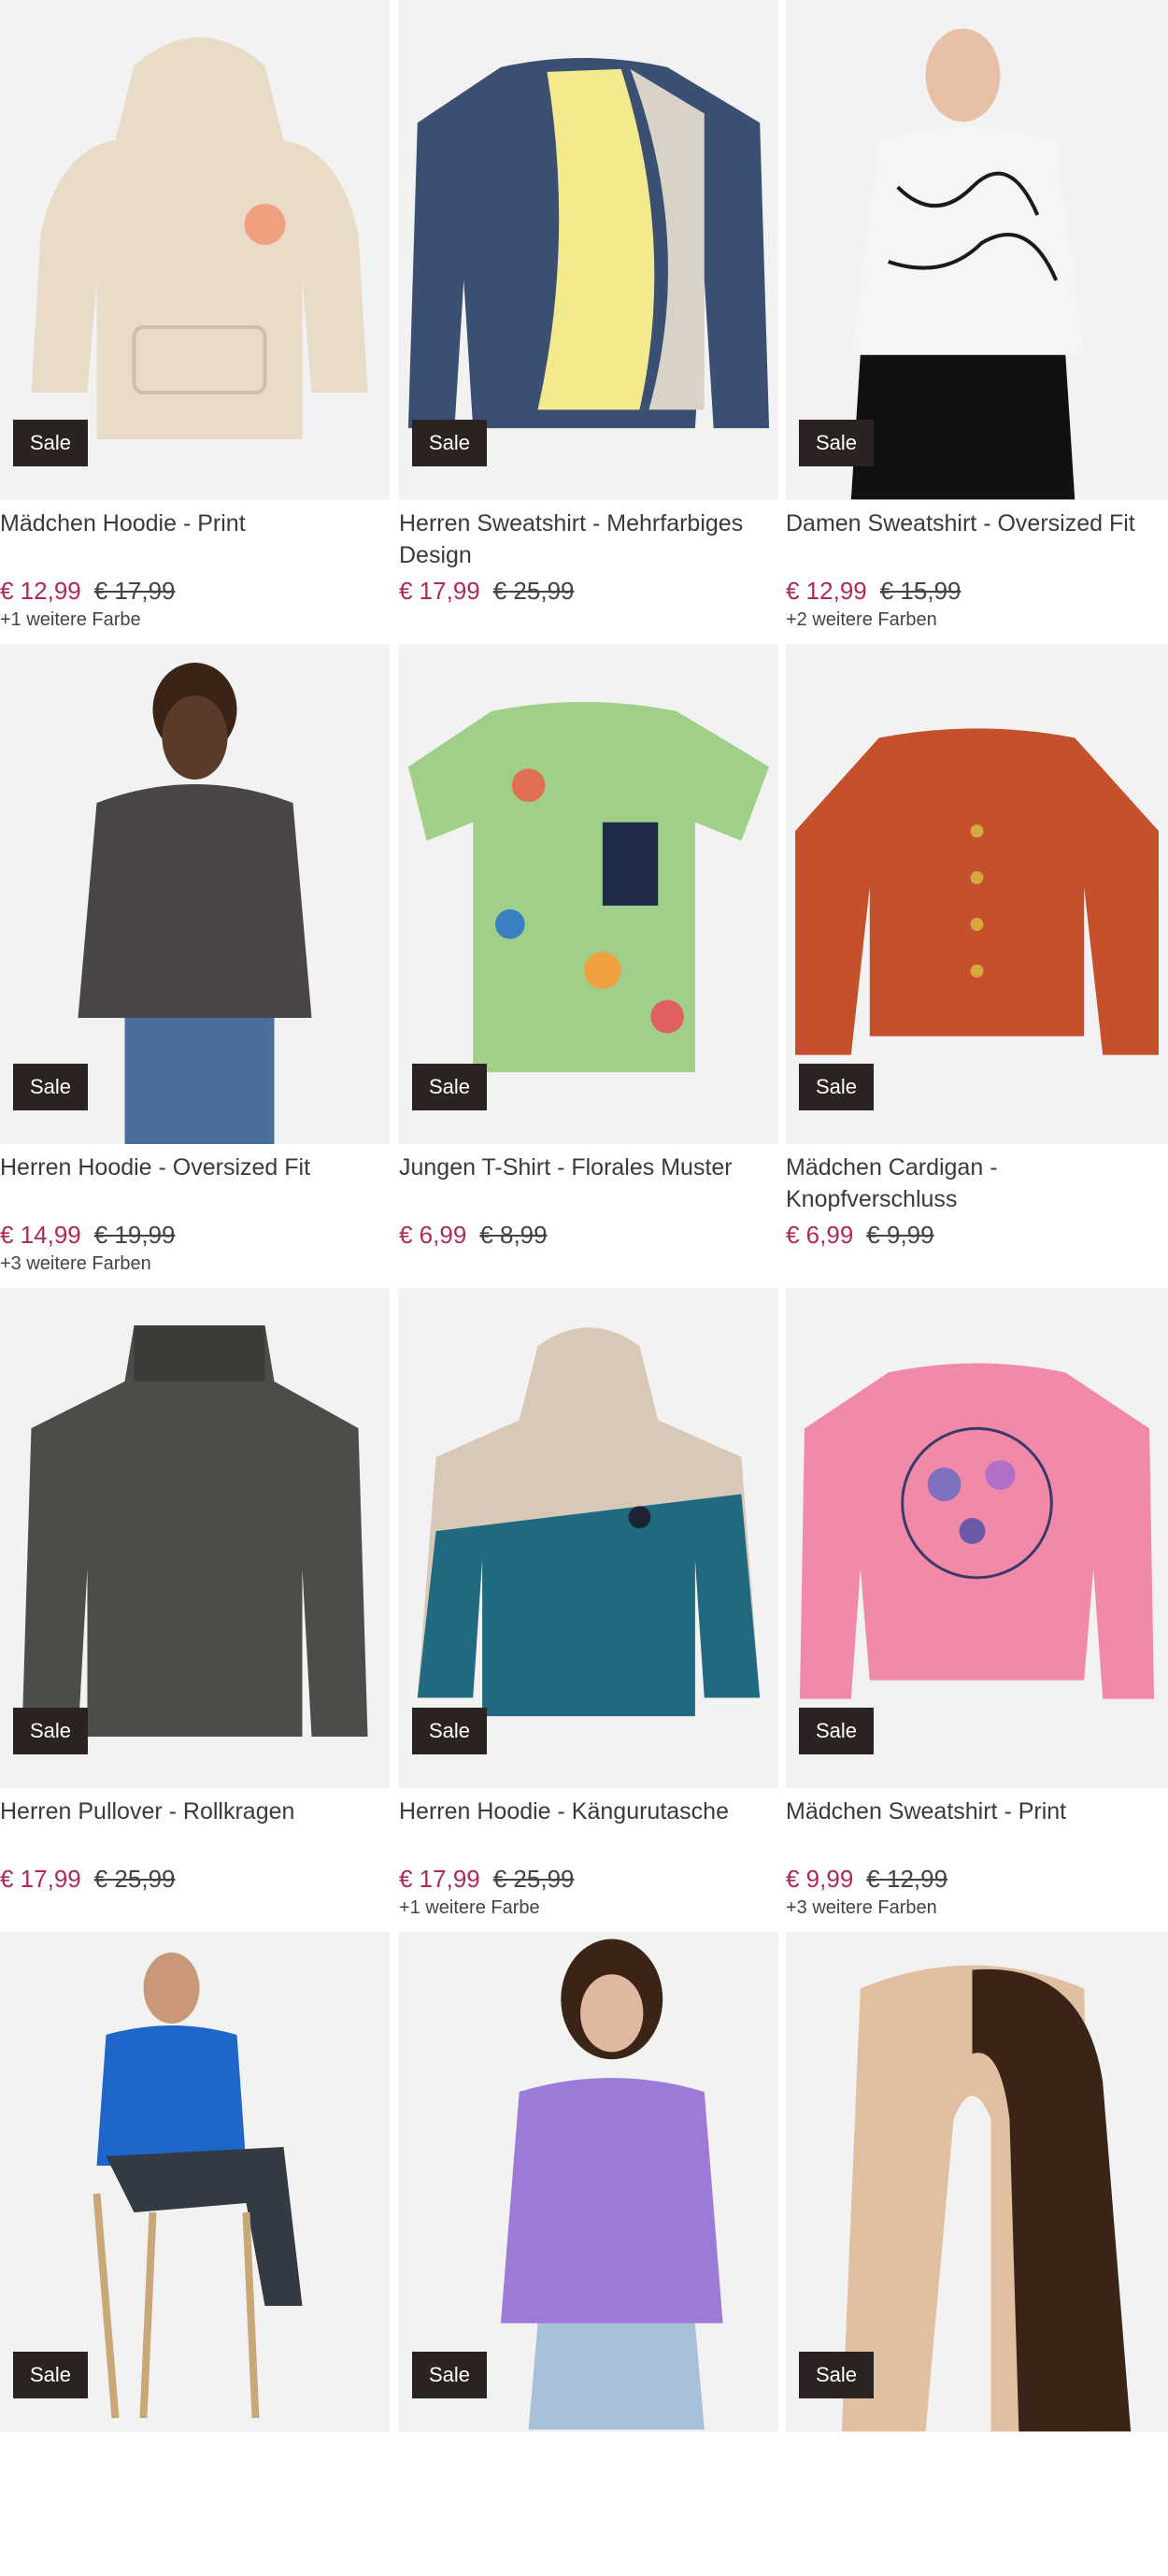 The width and height of the screenshot is (1168, 2576). I want to click on product-title: Mädchen Hoodie - Print, so click(192, 523).